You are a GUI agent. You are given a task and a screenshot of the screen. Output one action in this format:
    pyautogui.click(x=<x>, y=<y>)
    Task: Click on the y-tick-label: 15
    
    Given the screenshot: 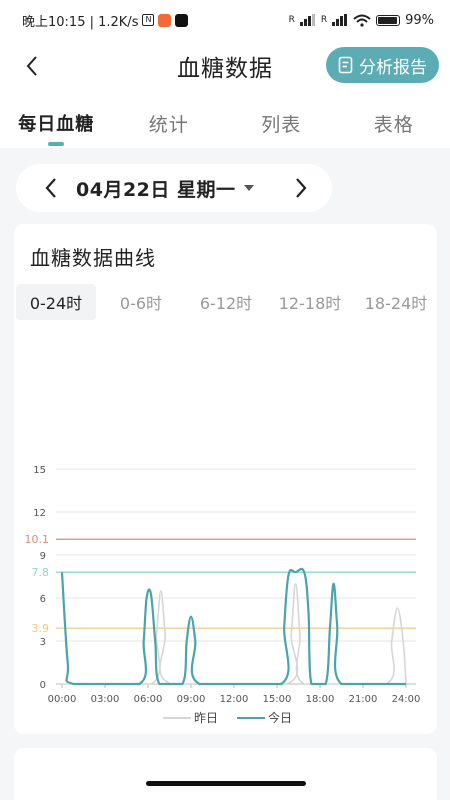 What is the action you would take?
    pyautogui.click(x=39, y=470)
    